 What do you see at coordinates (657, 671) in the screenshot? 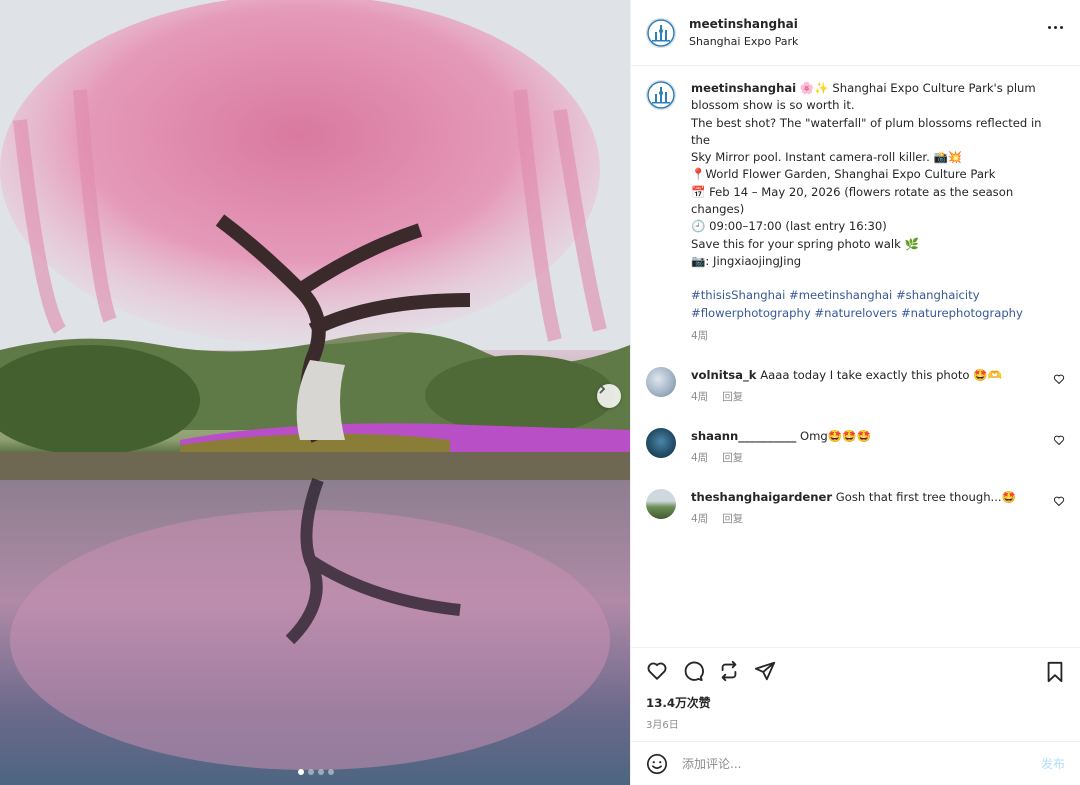
I see `like-heart-icon` at bounding box center [657, 671].